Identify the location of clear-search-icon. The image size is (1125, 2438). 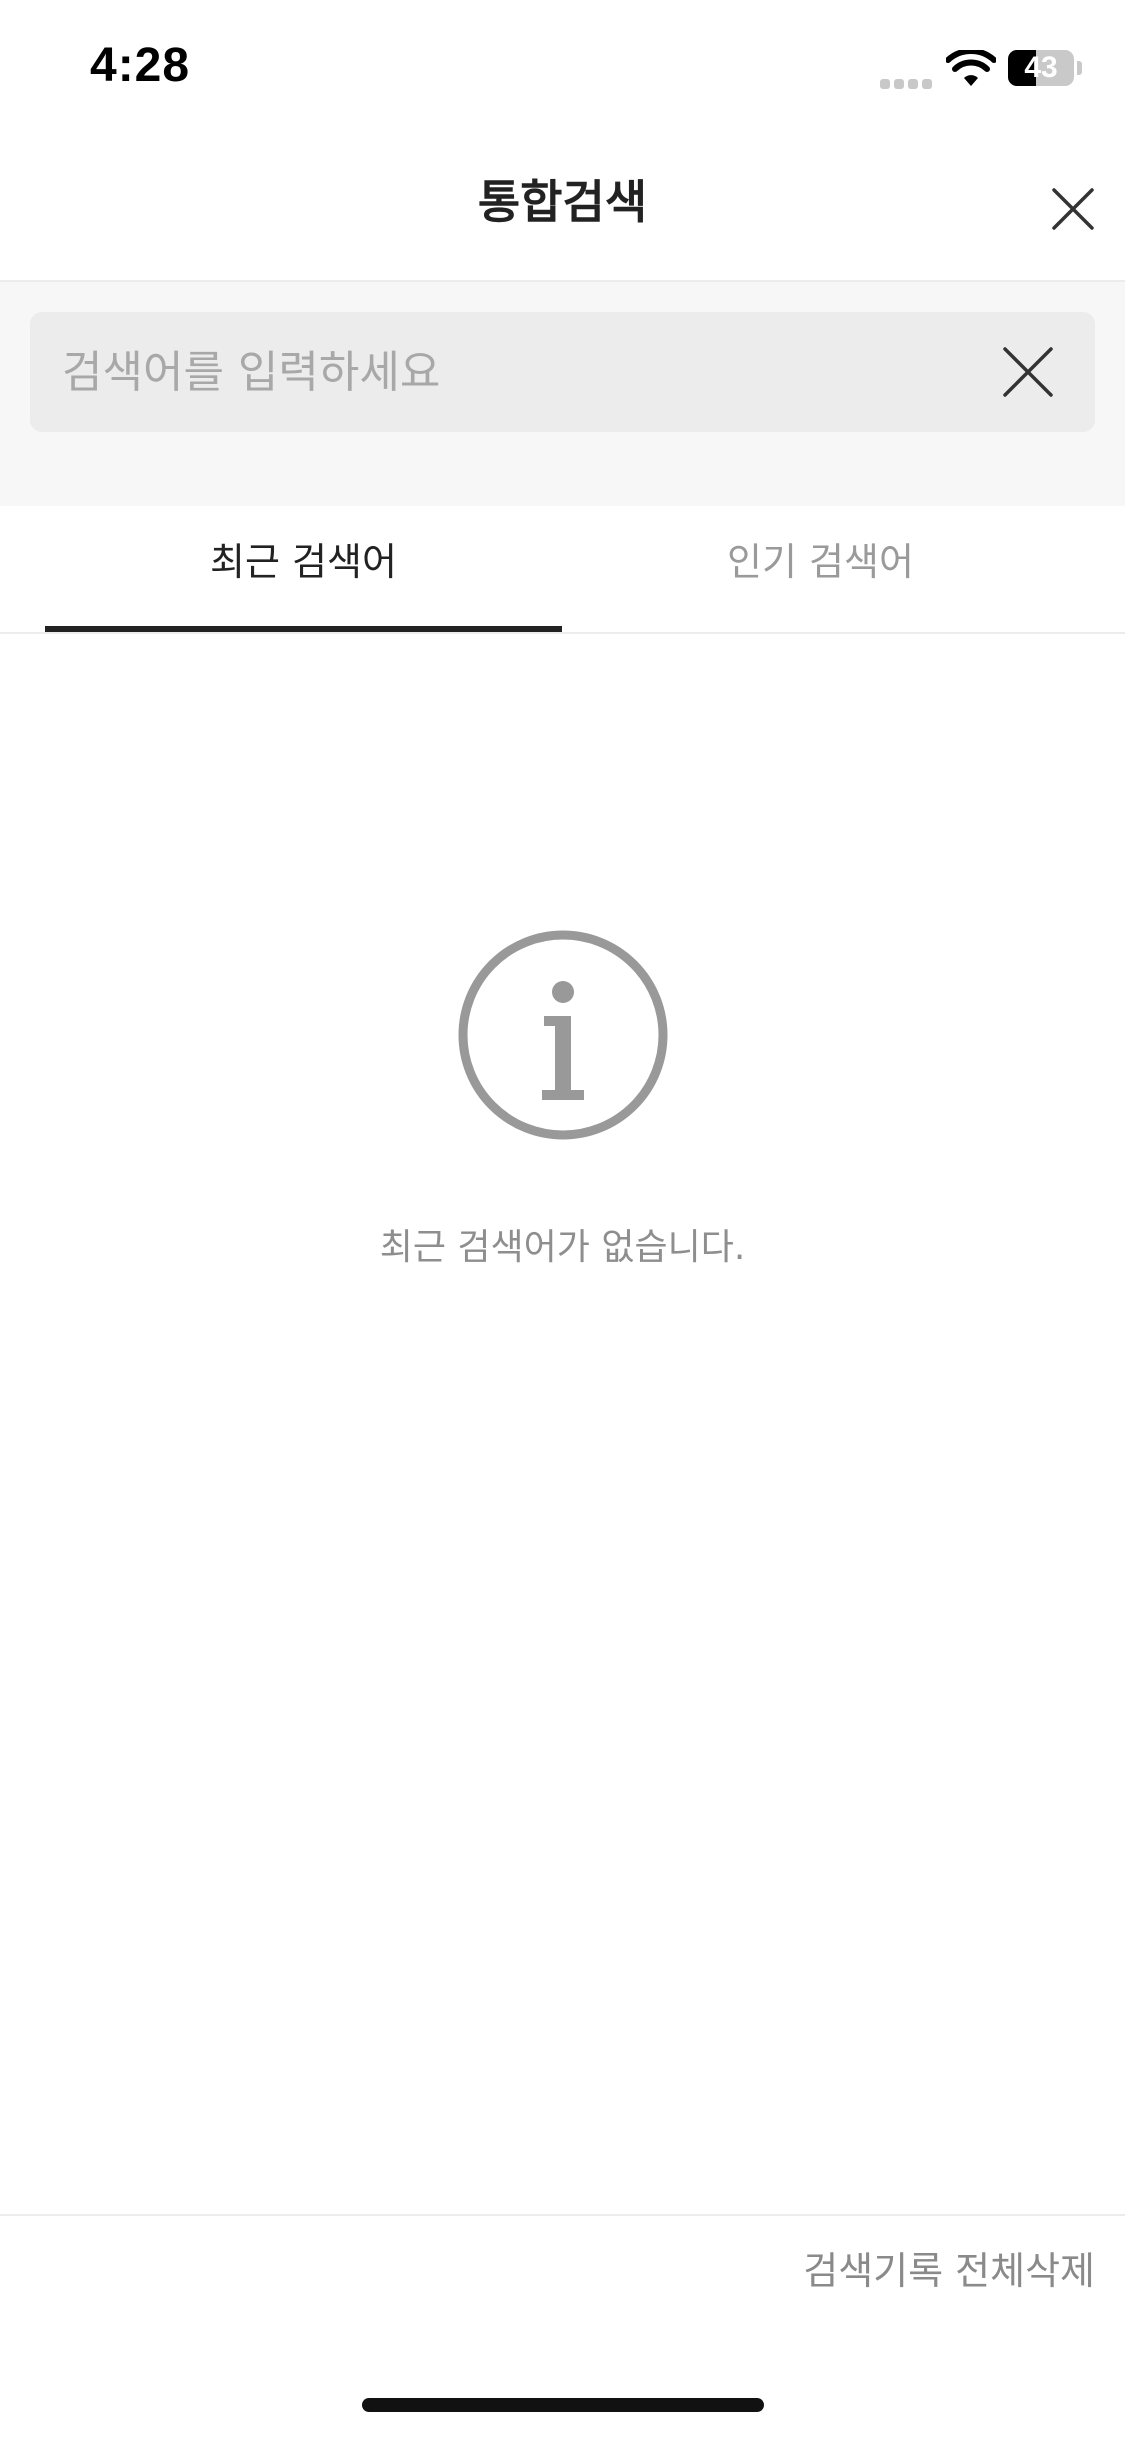
(1028, 372).